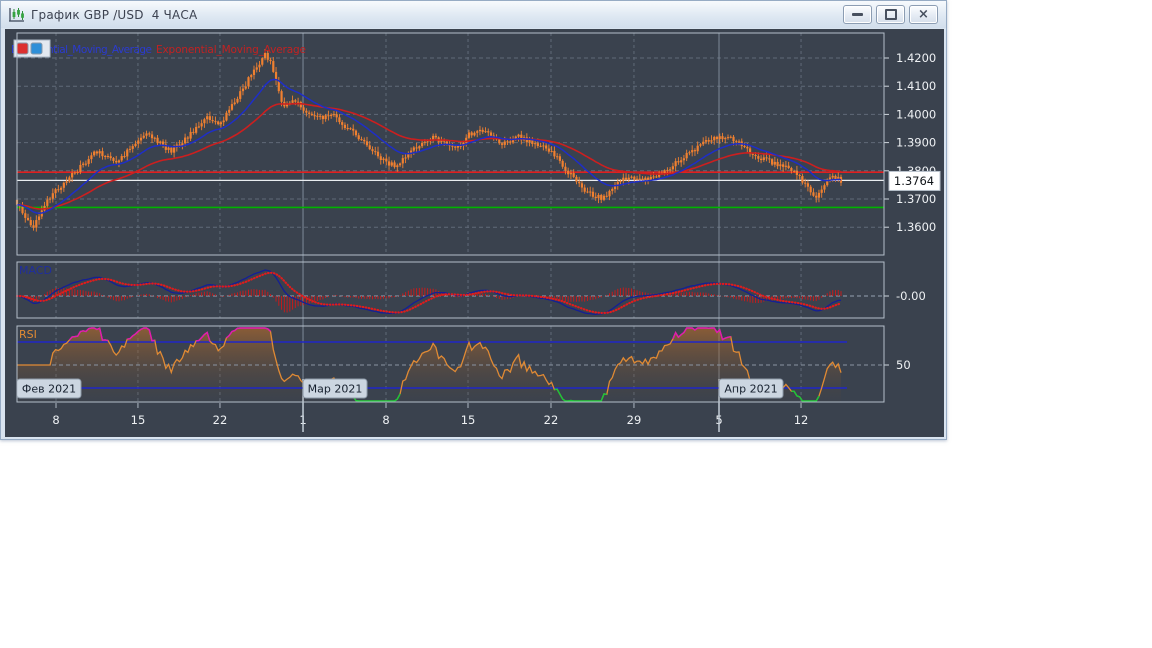  I want to click on restore-icon, so click(890, 14).